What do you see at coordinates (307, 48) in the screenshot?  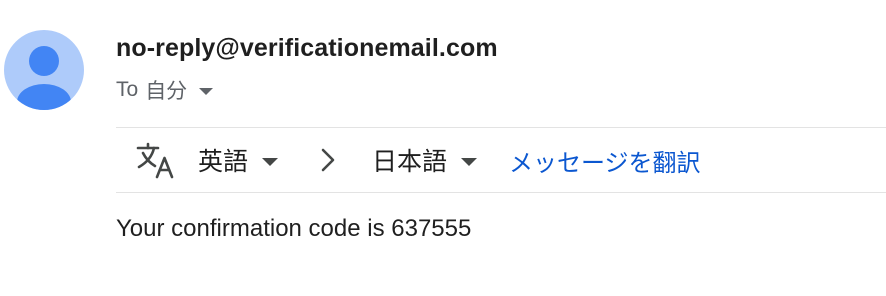 I see `sender-email: no-reply@verificationemail.com` at bounding box center [307, 48].